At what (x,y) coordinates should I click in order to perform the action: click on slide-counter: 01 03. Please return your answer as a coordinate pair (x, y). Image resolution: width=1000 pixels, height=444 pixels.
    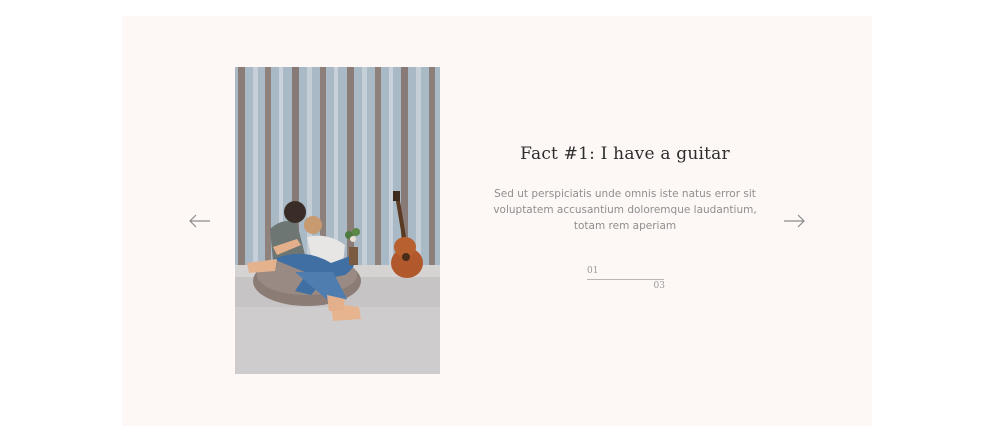
    Looking at the image, I should click on (626, 281).